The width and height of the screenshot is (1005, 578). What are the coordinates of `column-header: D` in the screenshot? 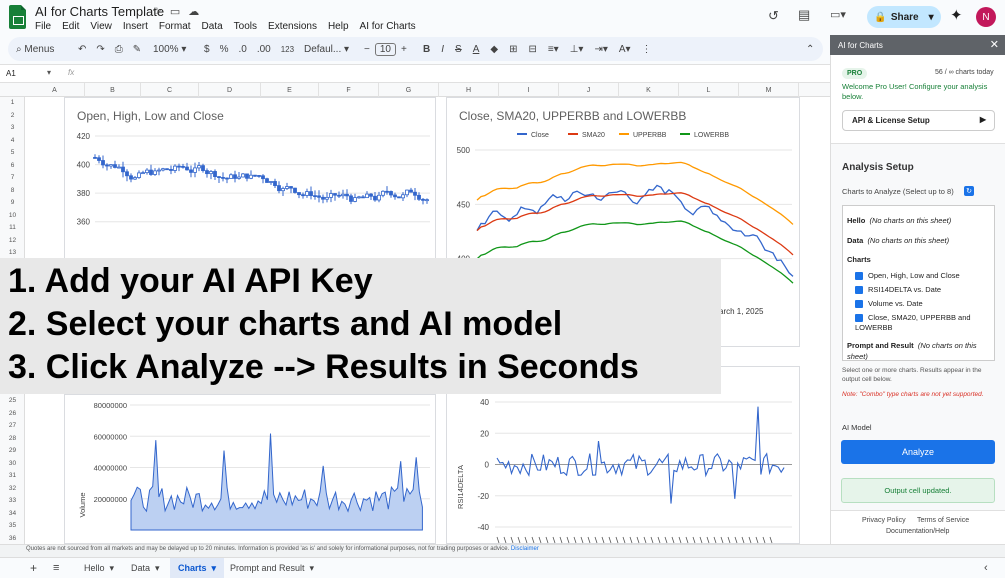 It's located at (230, 90).